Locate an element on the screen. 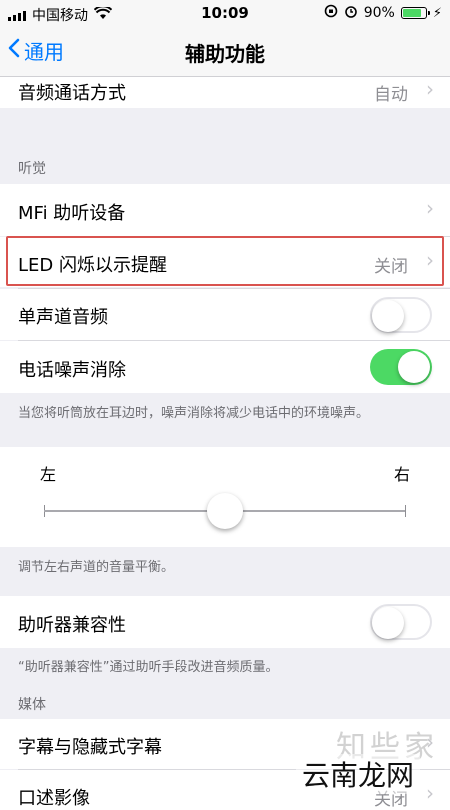 This screenshot has width=450, height=810. section-header-media: 媒体 is located at coordinates (32, 705).